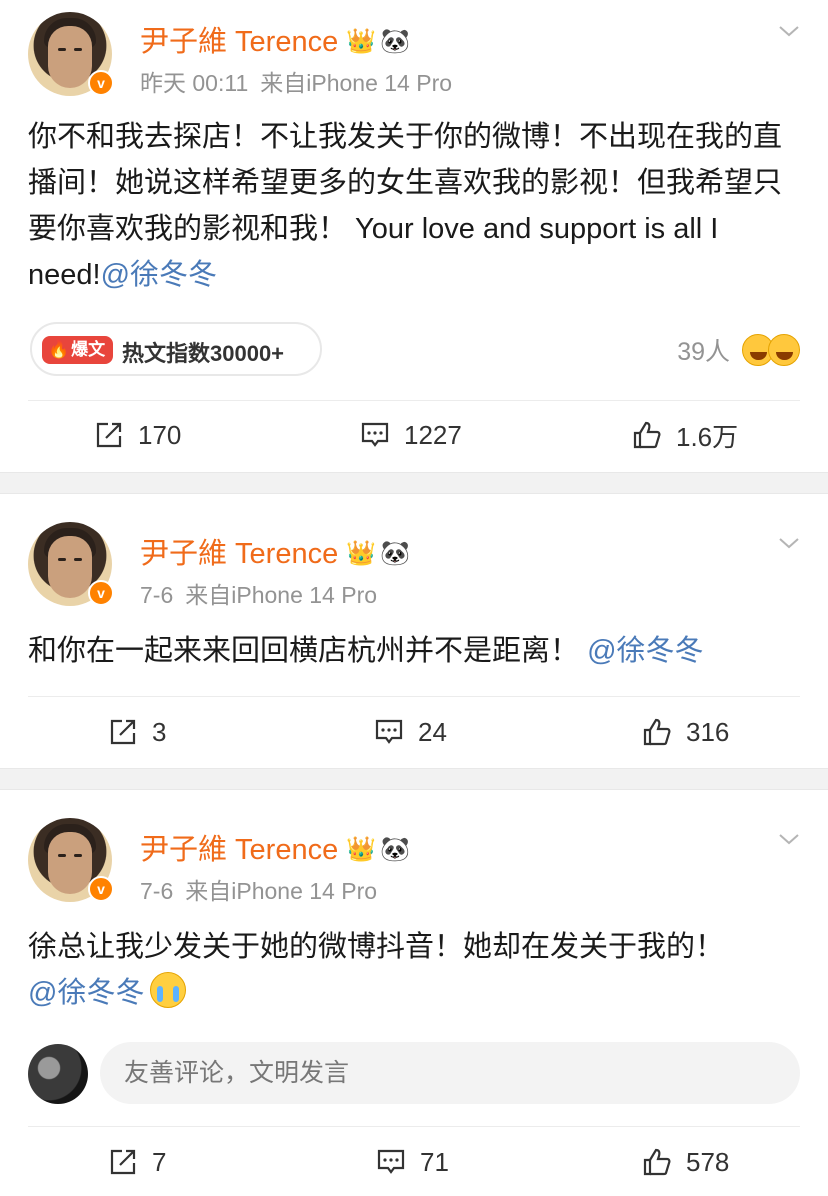  Describe the element at coordinates (194, 83) in the screenshot. I see `post-time: 昨天 00:11` at that location.